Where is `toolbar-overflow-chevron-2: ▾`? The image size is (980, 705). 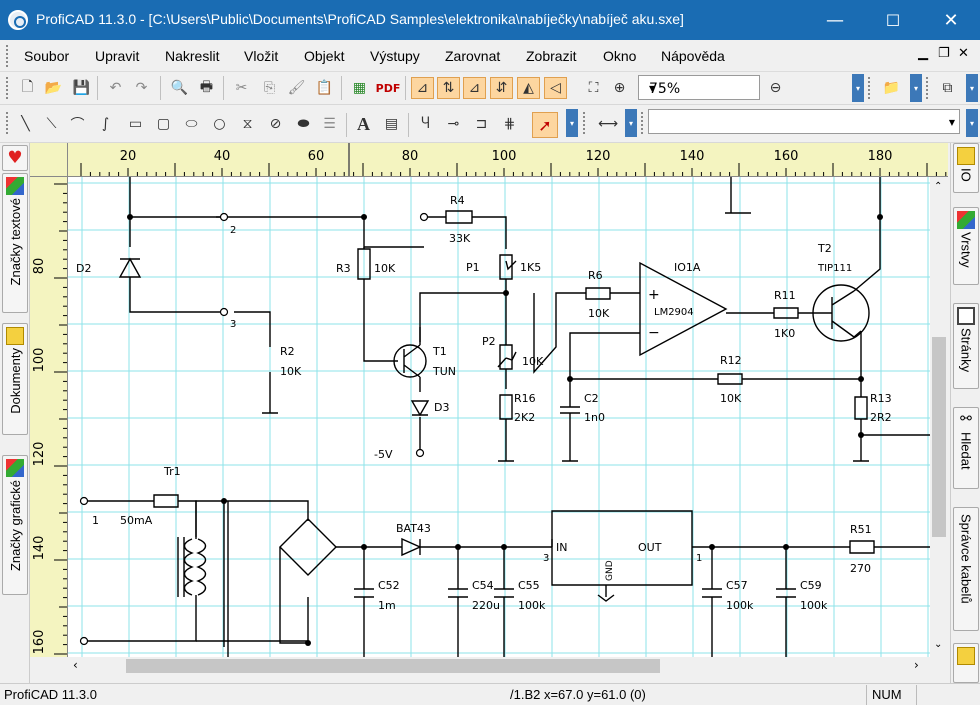
toolbar-overflow-chevron-2: ▾ is located at coordinates (916, 88).